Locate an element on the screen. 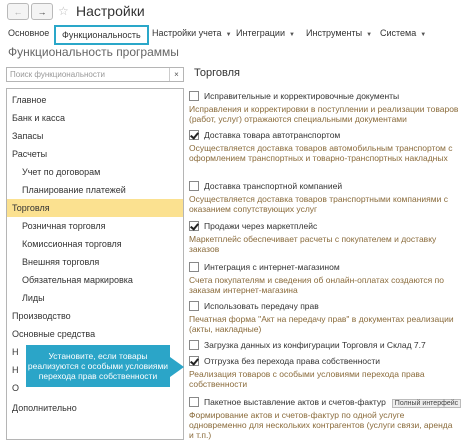 The image size is (474, 442). forward-button: → is located at coordinates (42, 11).